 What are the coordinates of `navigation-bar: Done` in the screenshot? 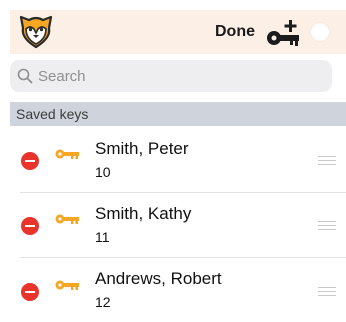 It's located at (178, 32).